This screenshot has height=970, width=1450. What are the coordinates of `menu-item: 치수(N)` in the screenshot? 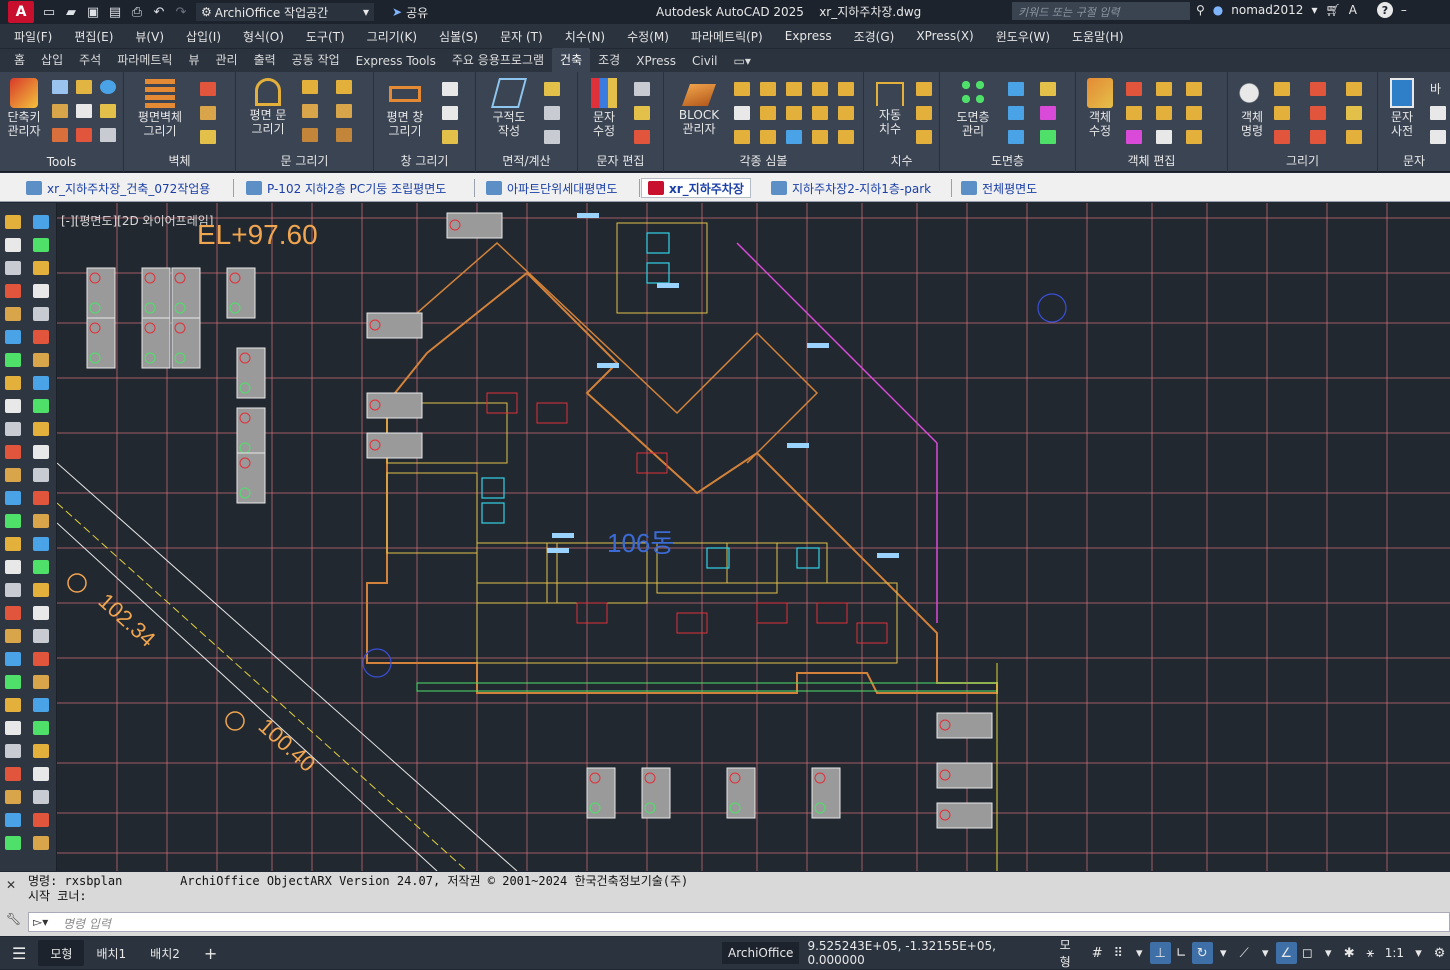 It's located at (585, 36).